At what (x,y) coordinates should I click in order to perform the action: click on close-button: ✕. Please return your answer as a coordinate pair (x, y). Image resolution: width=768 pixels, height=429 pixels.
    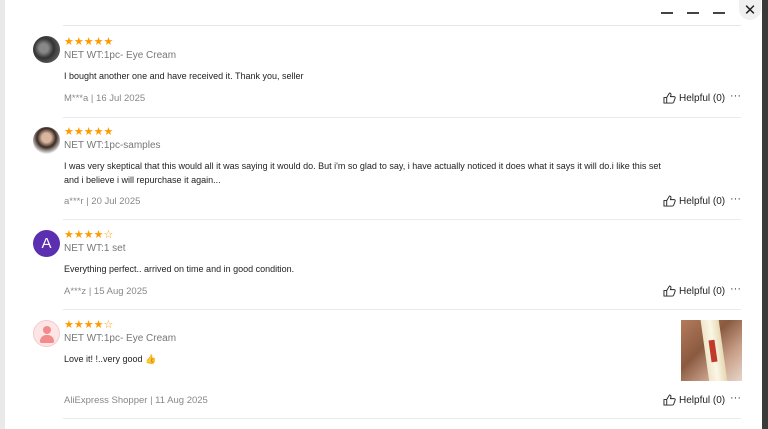
    Looking at the image, I should click on (750, 10).